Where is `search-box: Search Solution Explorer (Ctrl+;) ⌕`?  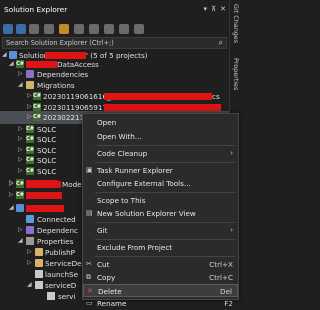
search-box: Search Solution Explorer (Ctrl+;) ⌕ is located at coordinates (114, 43).